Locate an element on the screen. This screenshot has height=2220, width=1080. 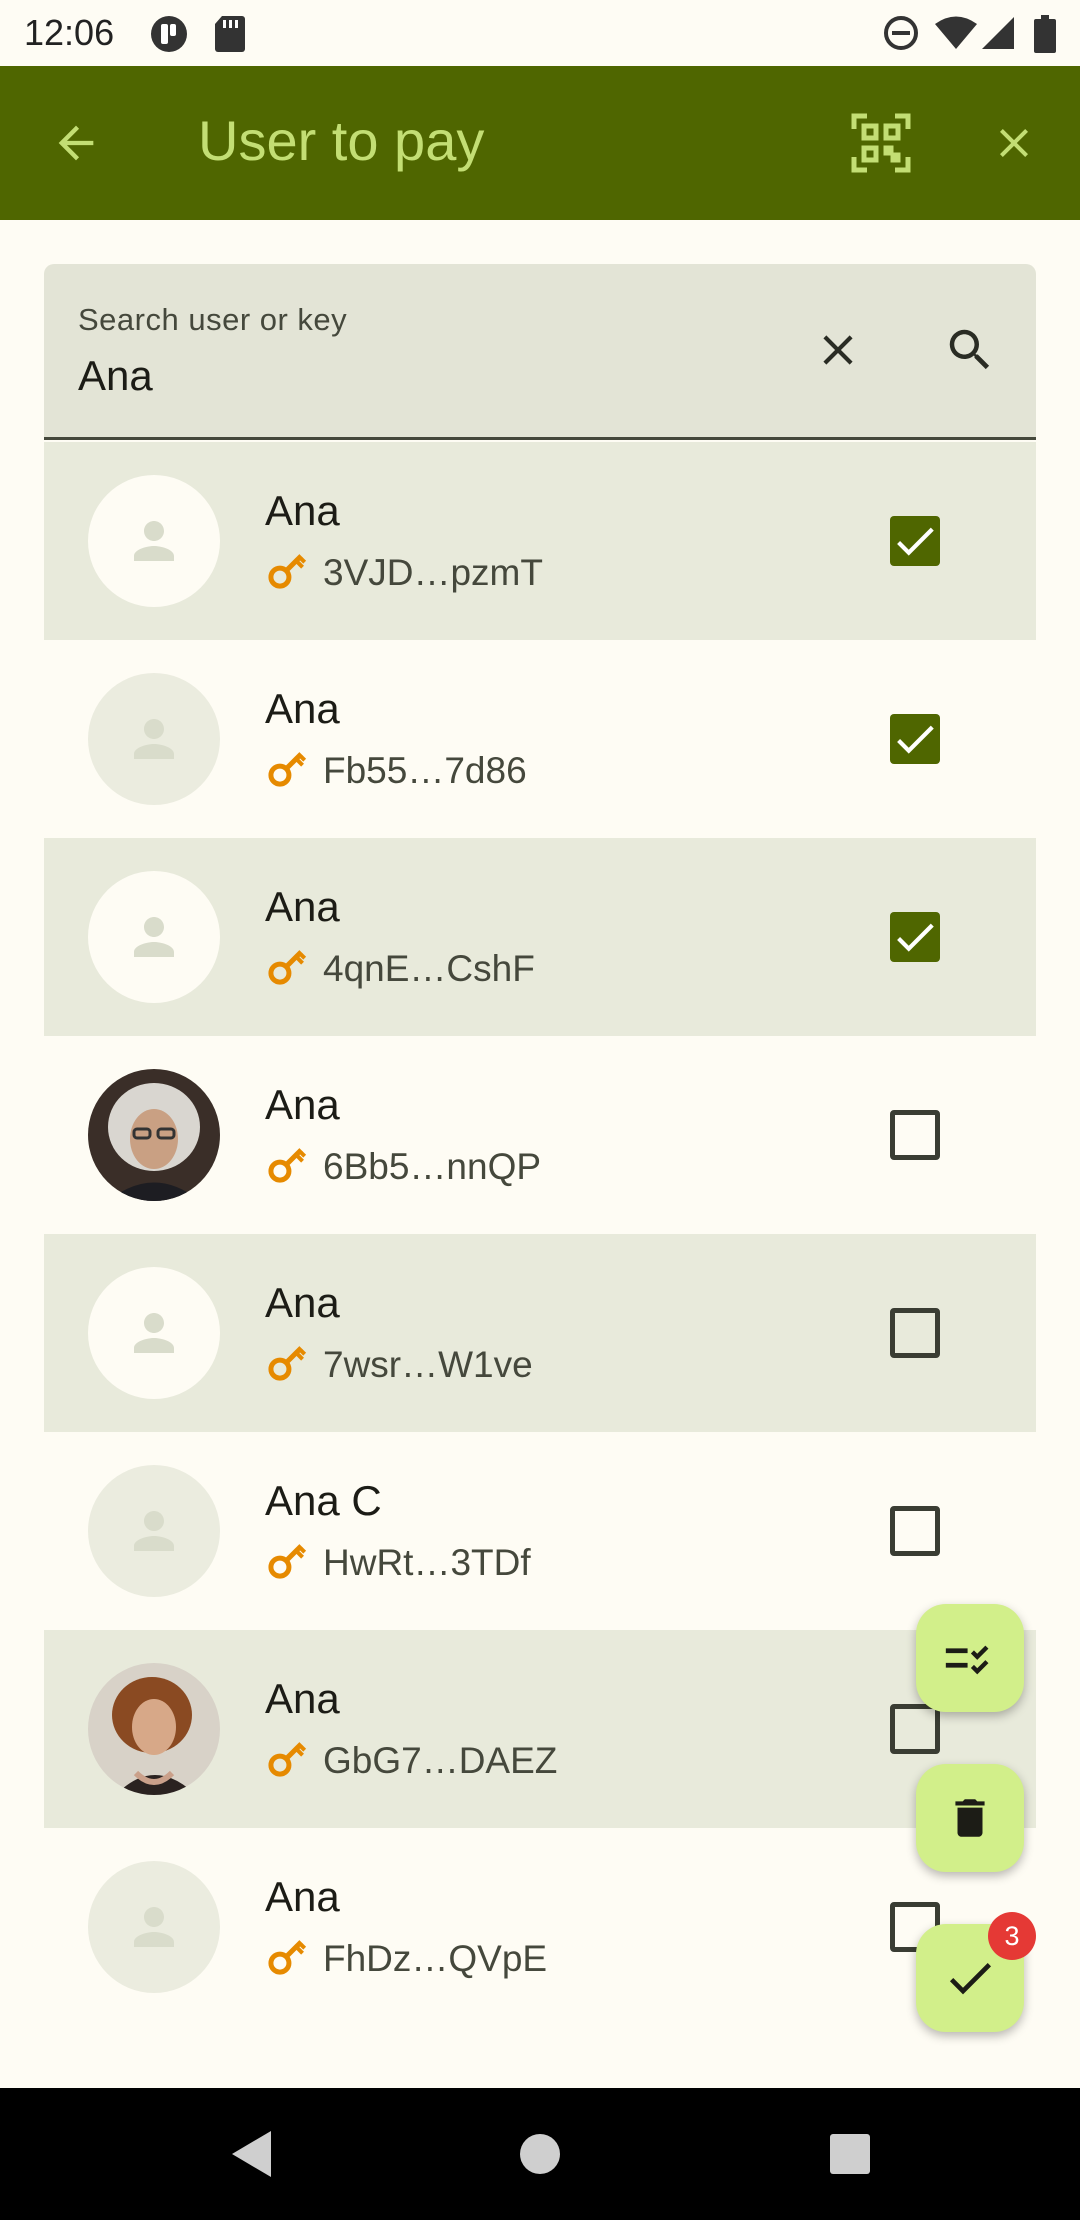
checklist-icon is located at coordinates (967, 1660).